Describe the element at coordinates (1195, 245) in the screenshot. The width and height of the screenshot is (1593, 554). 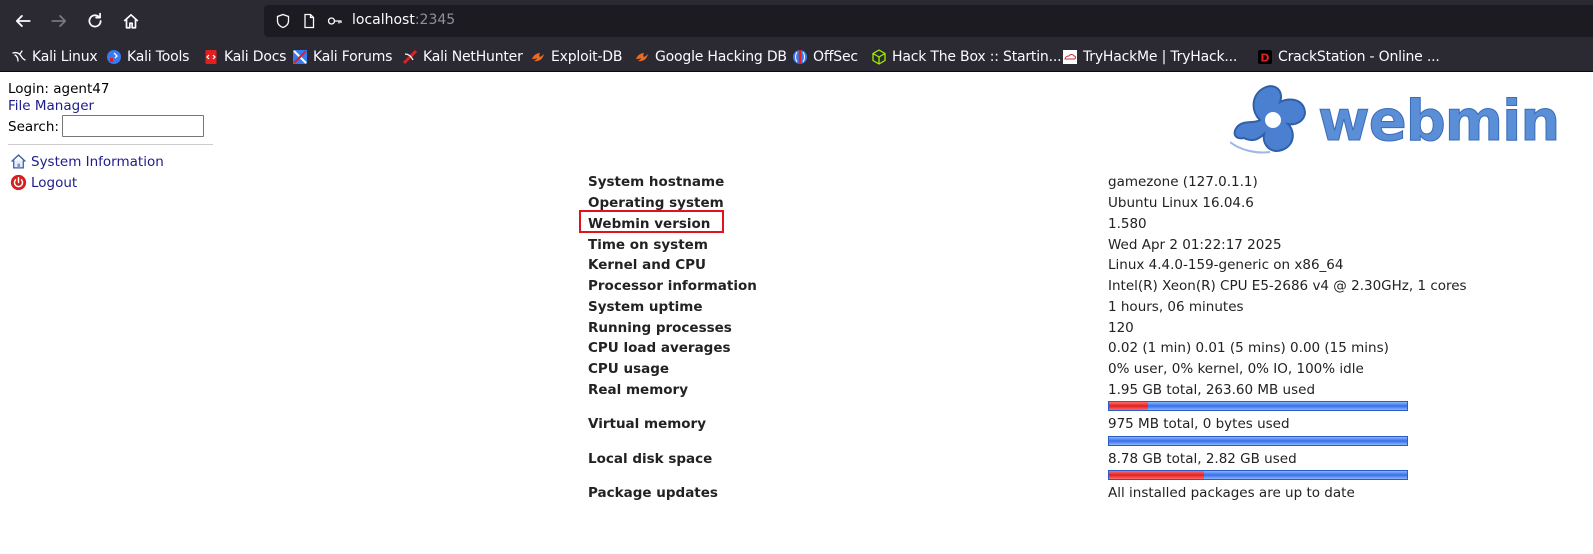
I see `info-value-time-on-system: Wed Apr 2 01:22:17 2025` at that location.